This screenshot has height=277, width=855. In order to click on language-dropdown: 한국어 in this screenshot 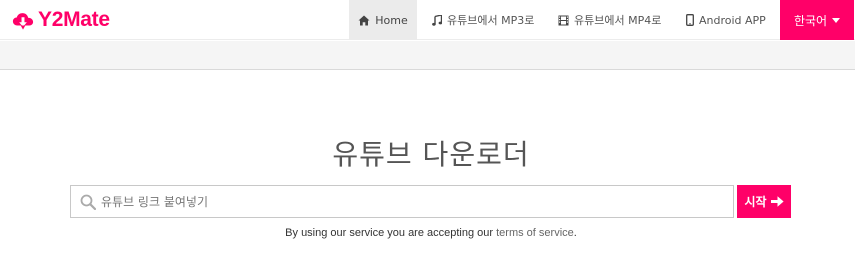, I will do `click(817, 20)`.